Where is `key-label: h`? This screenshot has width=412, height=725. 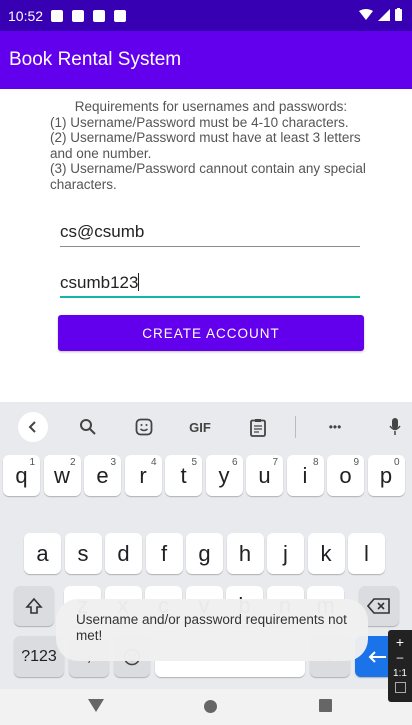 key-label: h is located at coordinates (245, 553).